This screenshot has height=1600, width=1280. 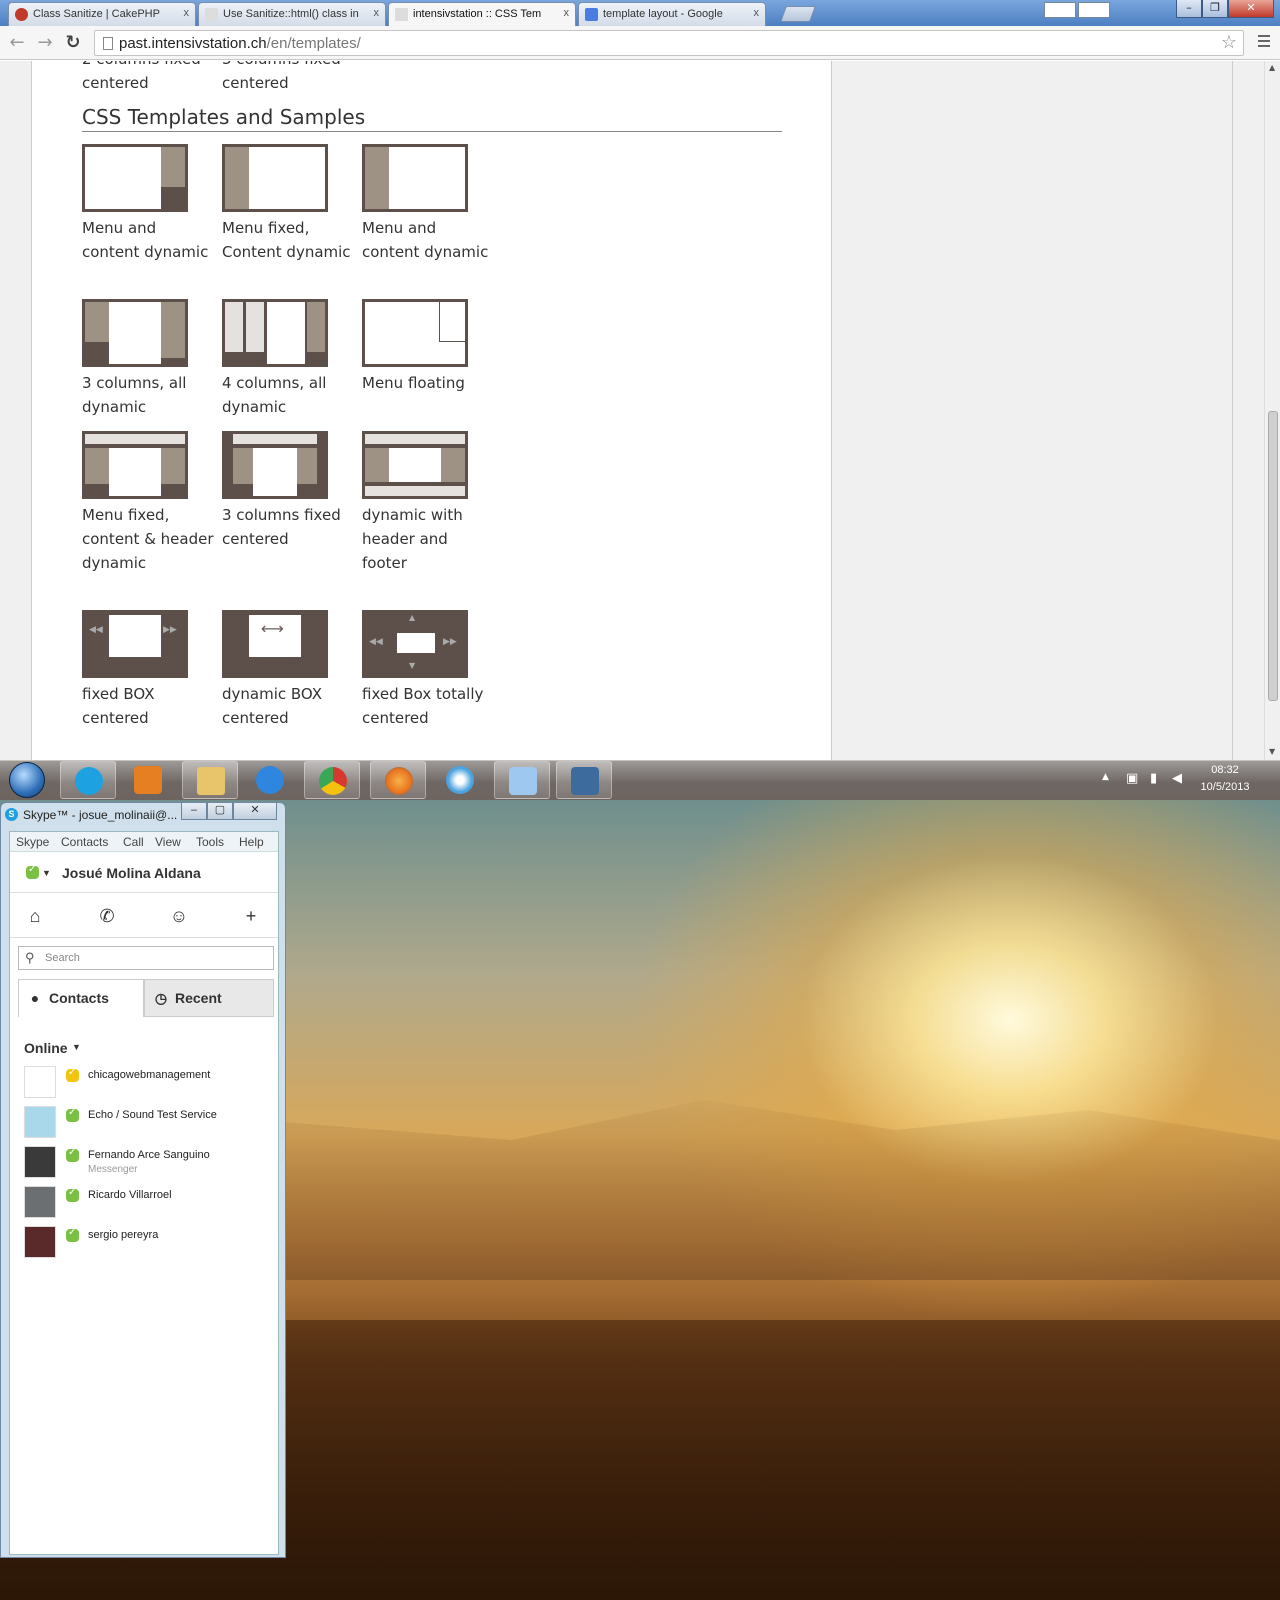 I want to click on template-label: 3 columns, all dynamic, so click(x=149, y=395).